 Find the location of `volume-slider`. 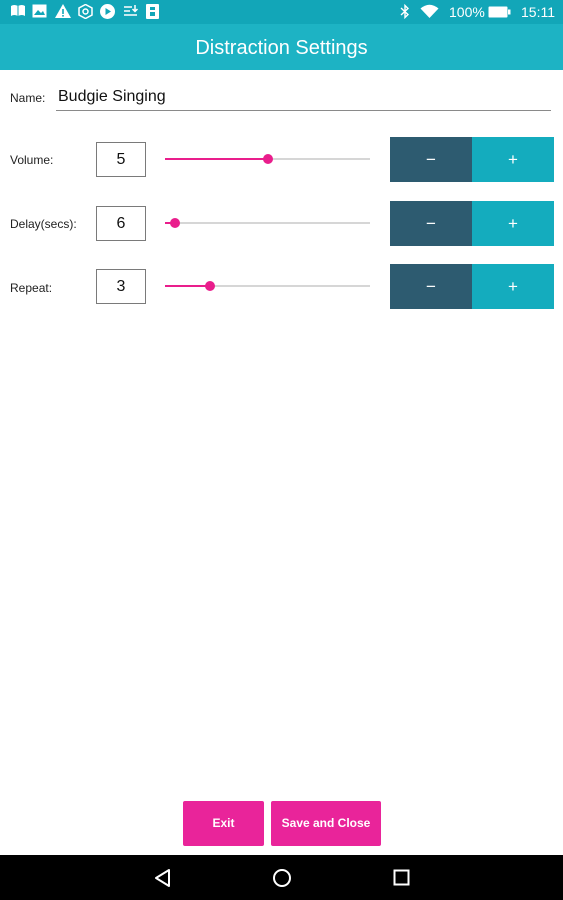

volume-slider is located at coordinates (267, 159).